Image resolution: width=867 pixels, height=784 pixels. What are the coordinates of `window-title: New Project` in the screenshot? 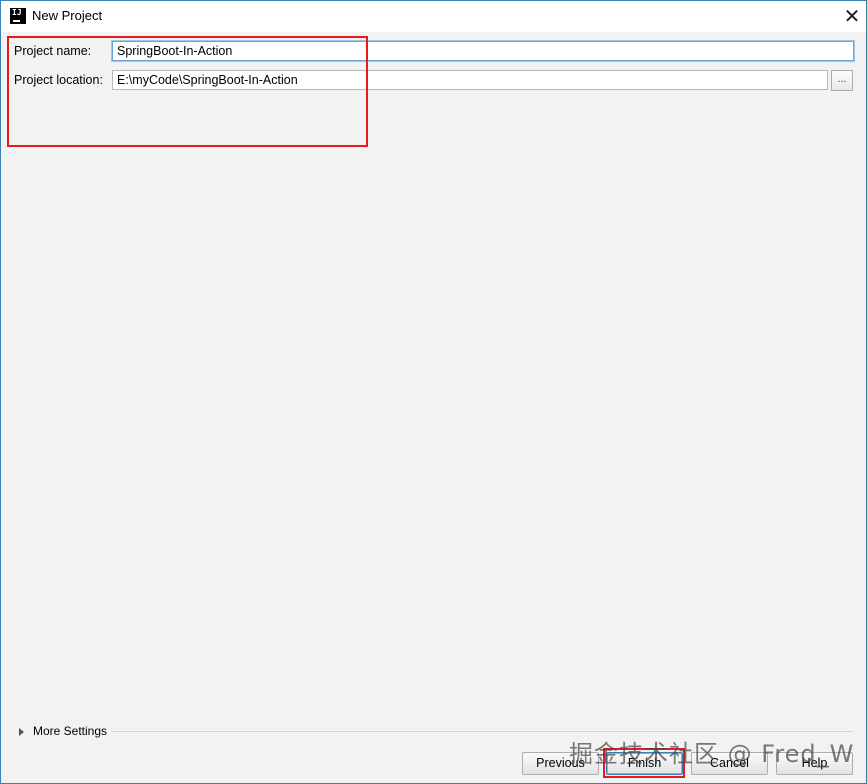 It's located at (67, 15).